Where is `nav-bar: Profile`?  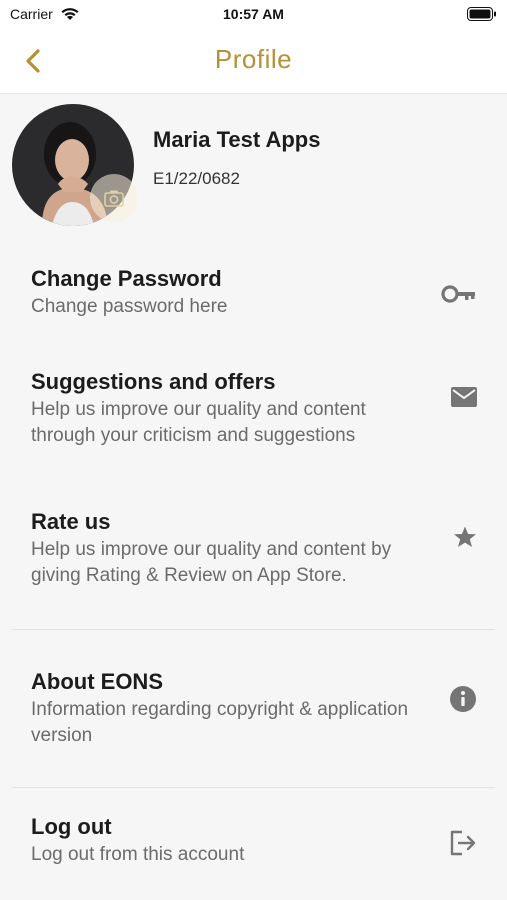
nav-bar: Profile is located at coordinates (253, 61).